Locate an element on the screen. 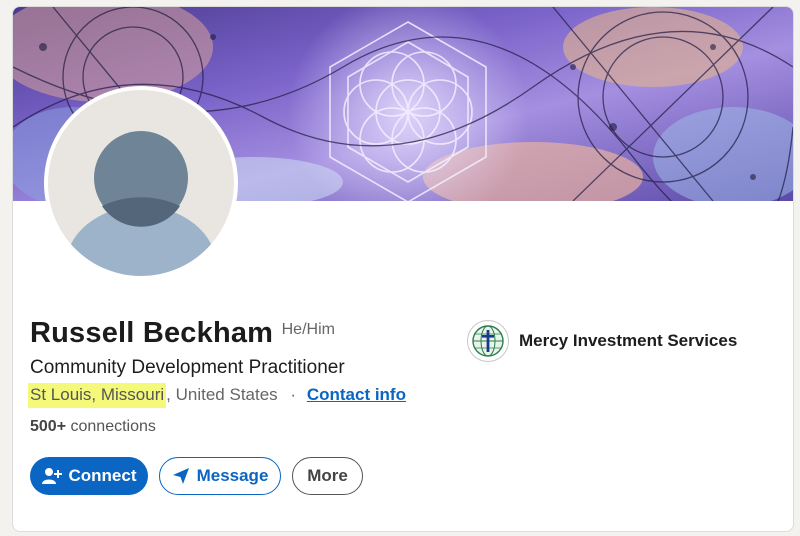  message-label: Message is located at coordinates (232, 475).